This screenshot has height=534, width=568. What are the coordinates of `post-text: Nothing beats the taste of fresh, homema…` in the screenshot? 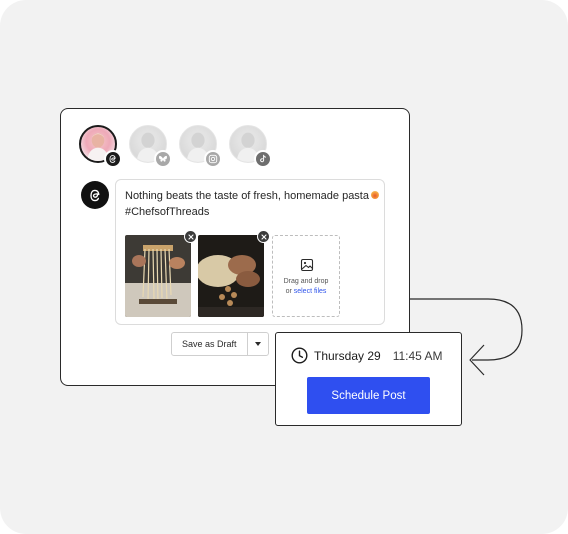 It's located at (252, 204).